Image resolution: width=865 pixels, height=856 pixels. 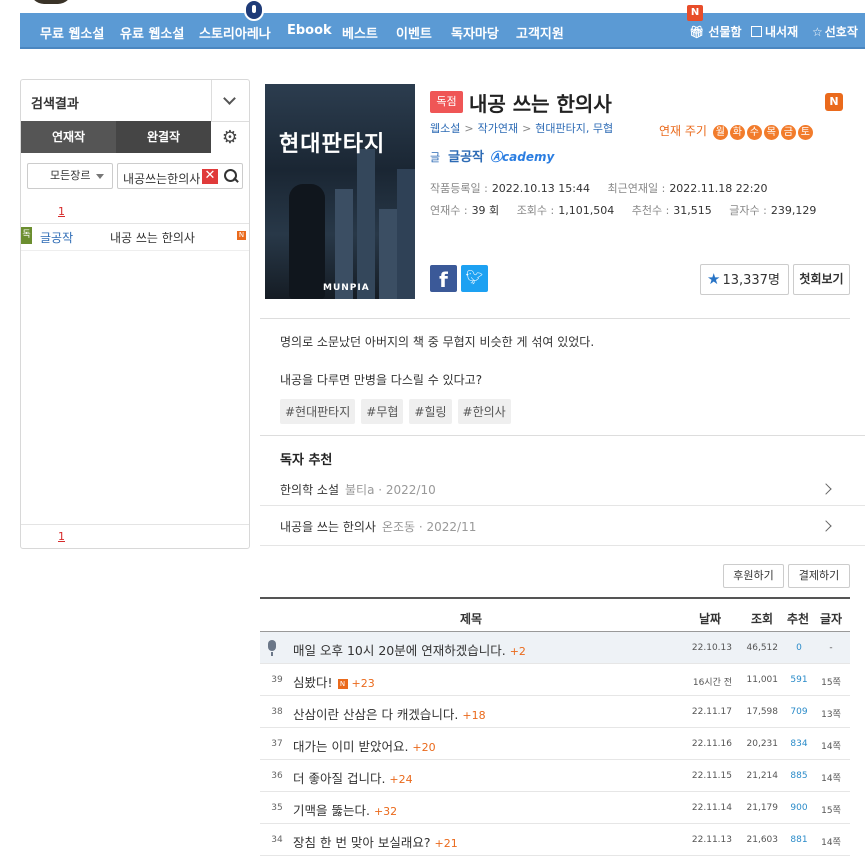 I want to click on nav-event: 이벤트, so click(x=414, y=32).